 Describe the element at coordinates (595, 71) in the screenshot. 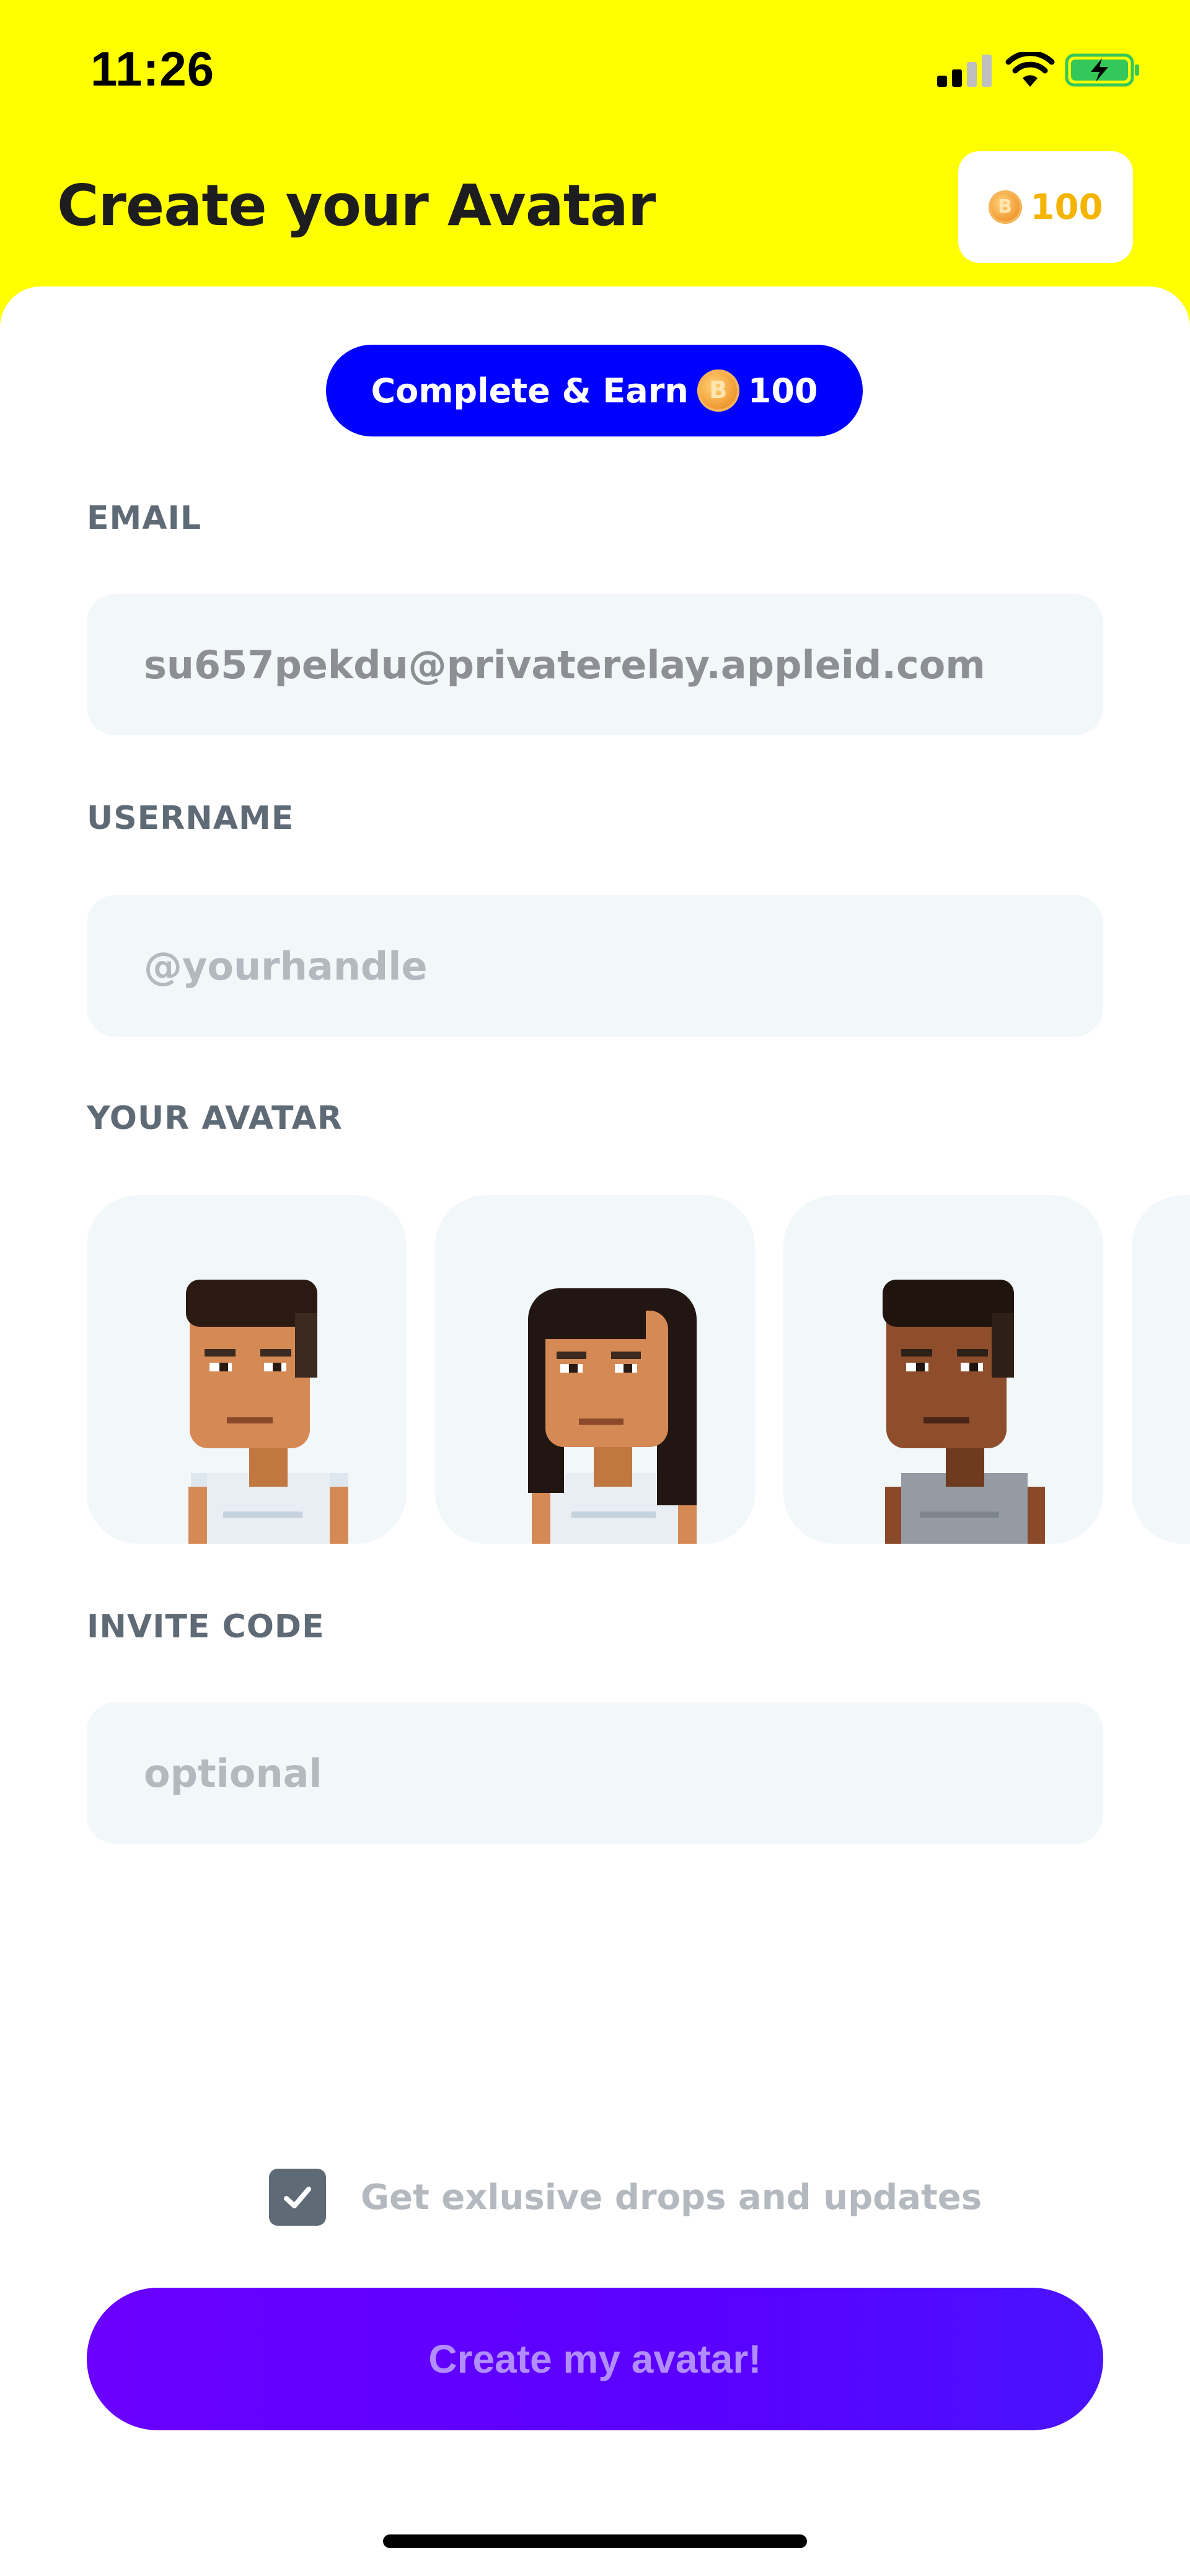

I see `status-bar: 11:26` at that location.